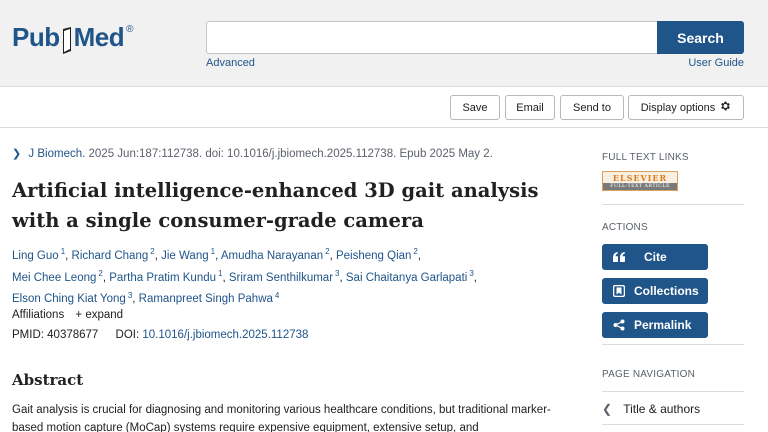  Describe the element at coordinates (592, 107) in the screenshot. I see `send-to-button: Send to` at that location.